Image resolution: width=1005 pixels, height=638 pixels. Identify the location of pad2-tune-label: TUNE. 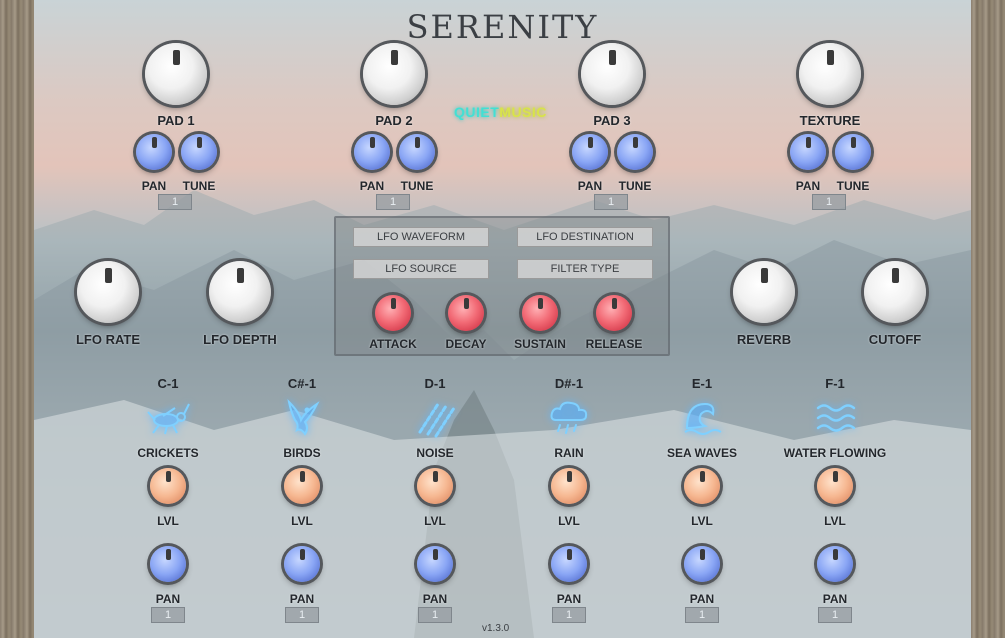
(417, 186).